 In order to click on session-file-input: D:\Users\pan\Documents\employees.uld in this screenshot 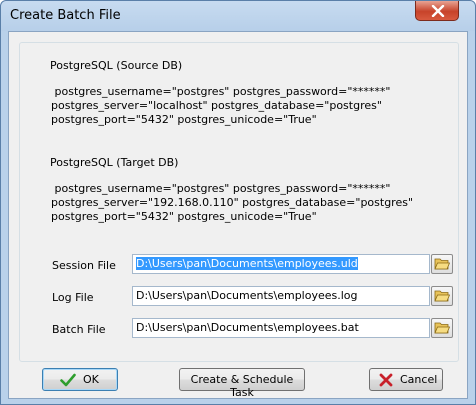, I will do `click(281, 264)`.